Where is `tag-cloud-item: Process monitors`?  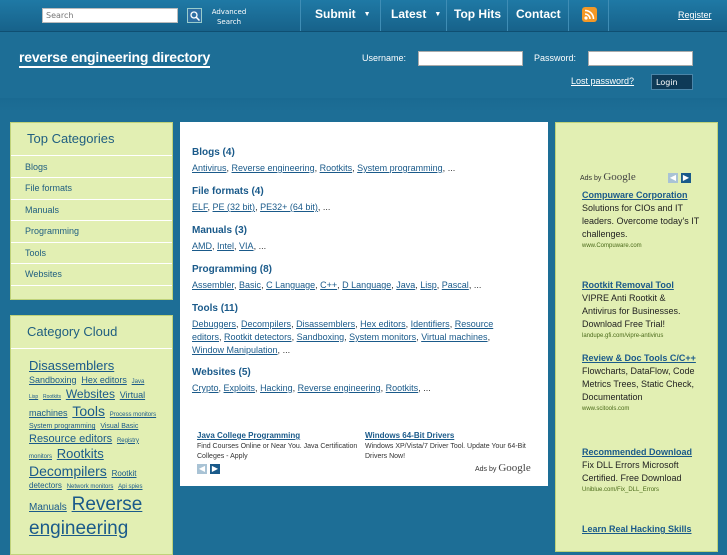
tag-cloud-item: Process monitors is located at coordinates (133, 415).